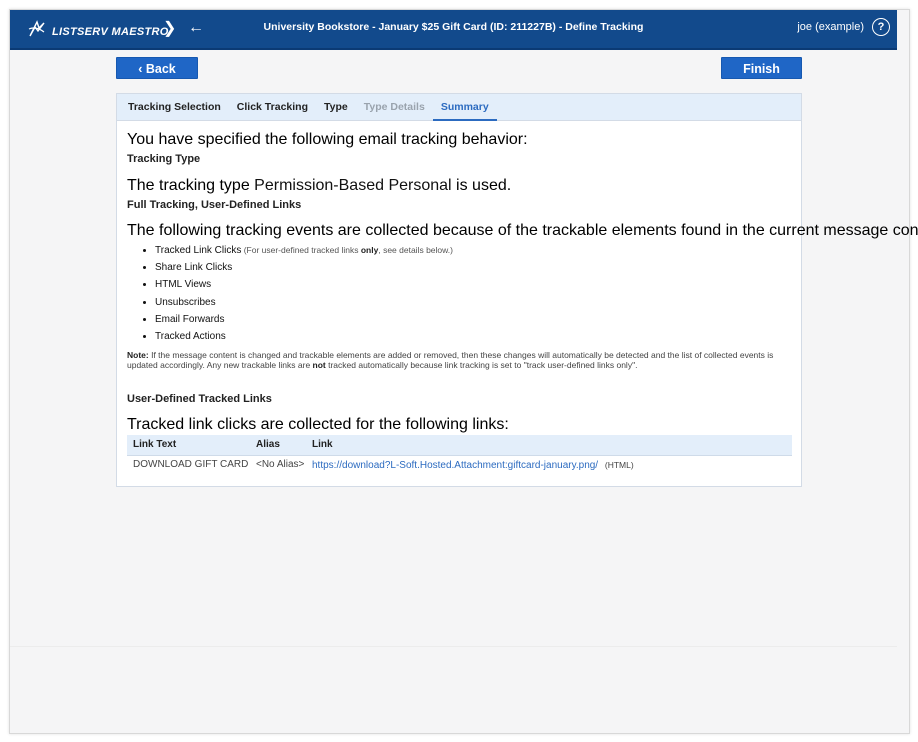 The image size is (918, 742). What do you see at coordinates (881, 27) in the screenshot?
I see `help-circle-icon: ?` at bounding box center [881, 27].